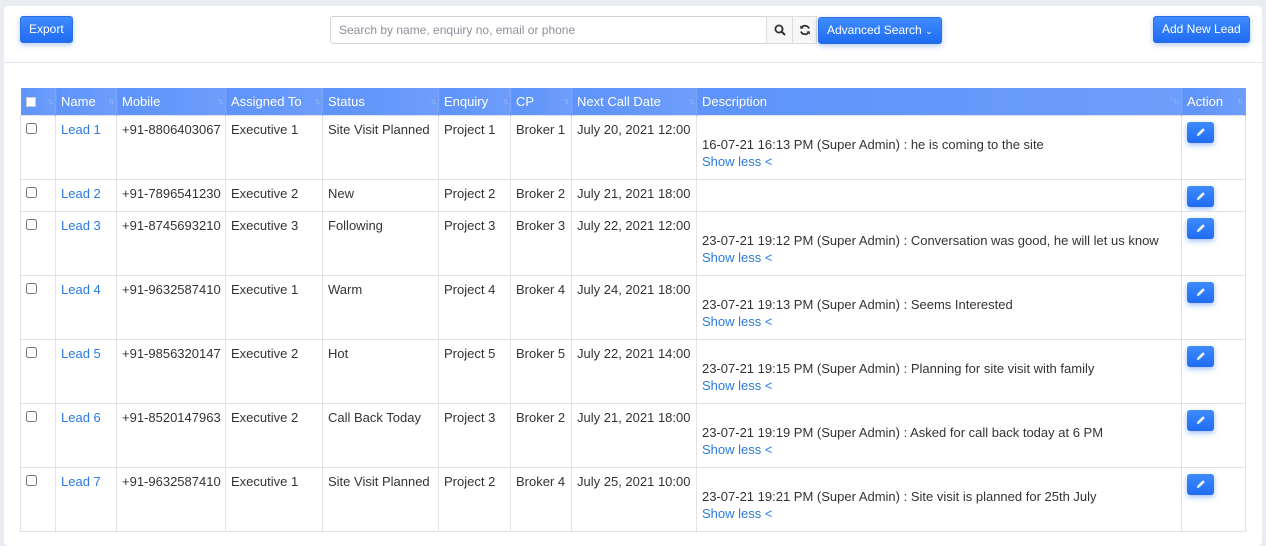 The image size is (1266, 546). Describe the element at coordinates (474, 307) in the screenshot. I see `enquiry-cell: Project 4` at that location.